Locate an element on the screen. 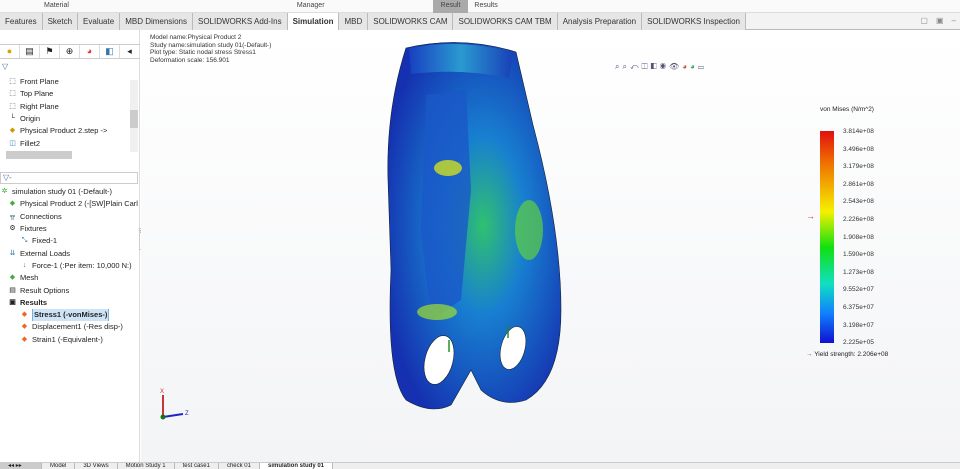 This screenshot has width=960, height=469. result-options-icon: ▤ is located at coordinates (12, 290).